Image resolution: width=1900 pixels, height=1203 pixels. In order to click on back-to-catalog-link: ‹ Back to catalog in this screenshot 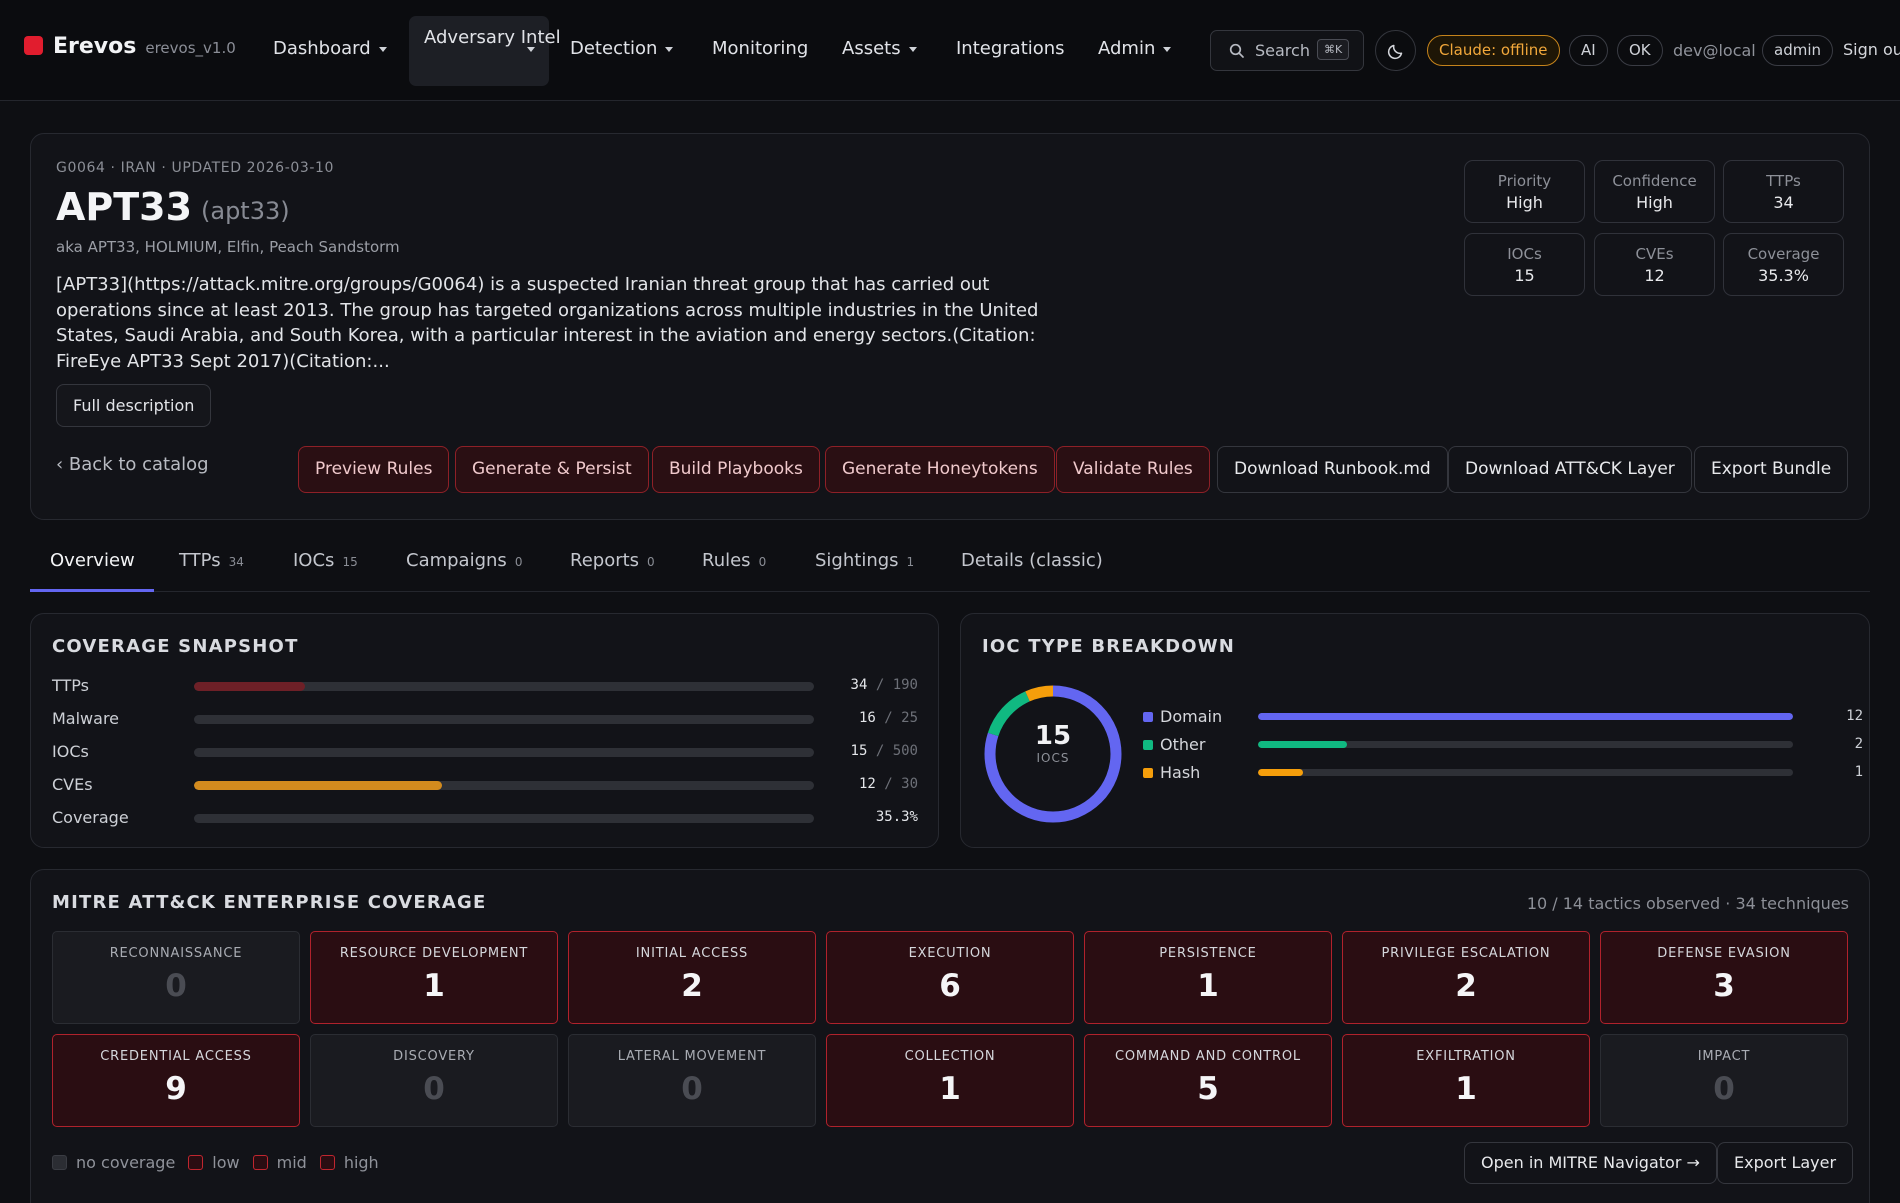, I will do `click(132, 464)`.